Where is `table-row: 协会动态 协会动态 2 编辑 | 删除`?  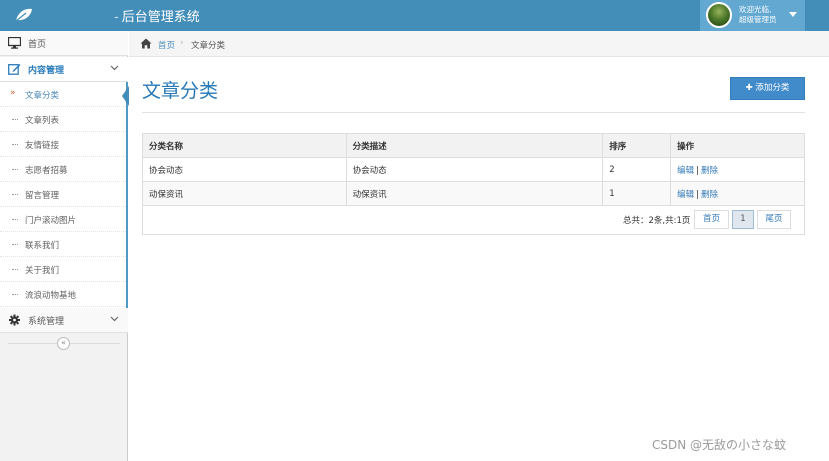
table-row: 协会动态 协会动态 2 编辑 | 删除 is located at coordinates (473, 169).